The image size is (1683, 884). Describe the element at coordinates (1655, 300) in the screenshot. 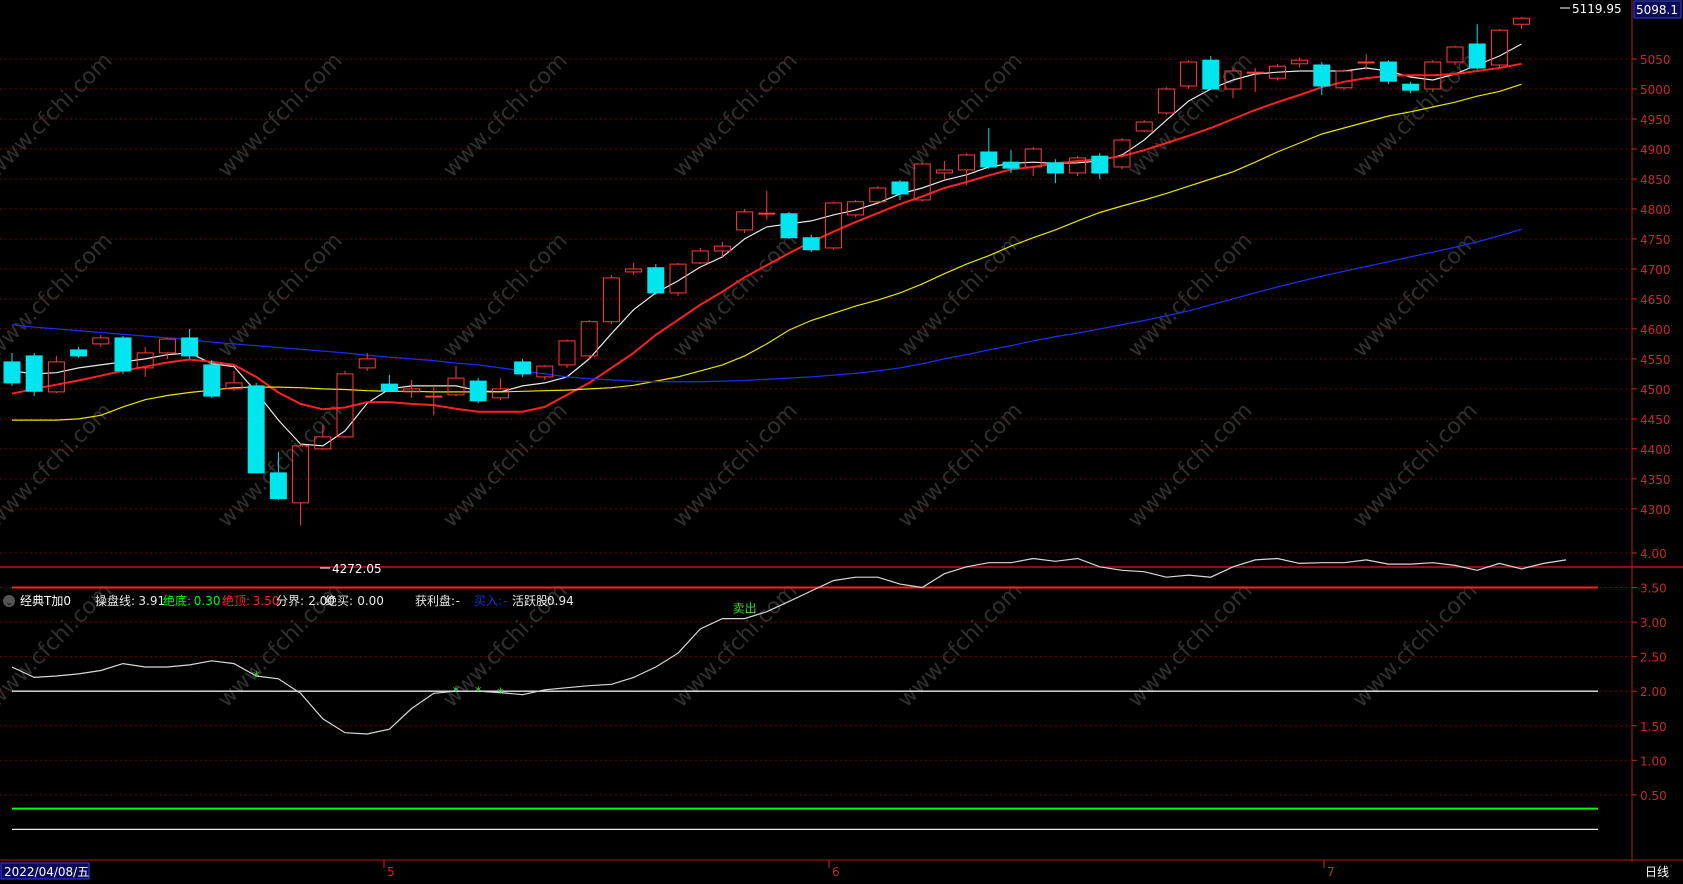

I see `price-tick-label: 4650` at that location.